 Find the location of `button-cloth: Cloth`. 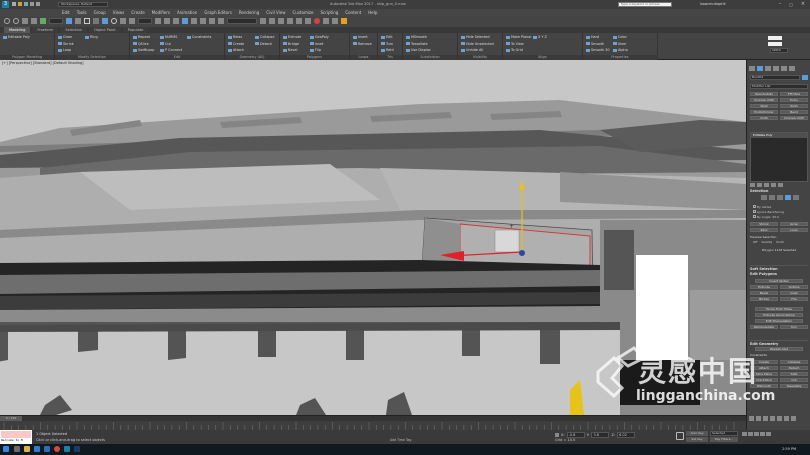

button-cloth: Cloth is located at coordinates (764, 118).